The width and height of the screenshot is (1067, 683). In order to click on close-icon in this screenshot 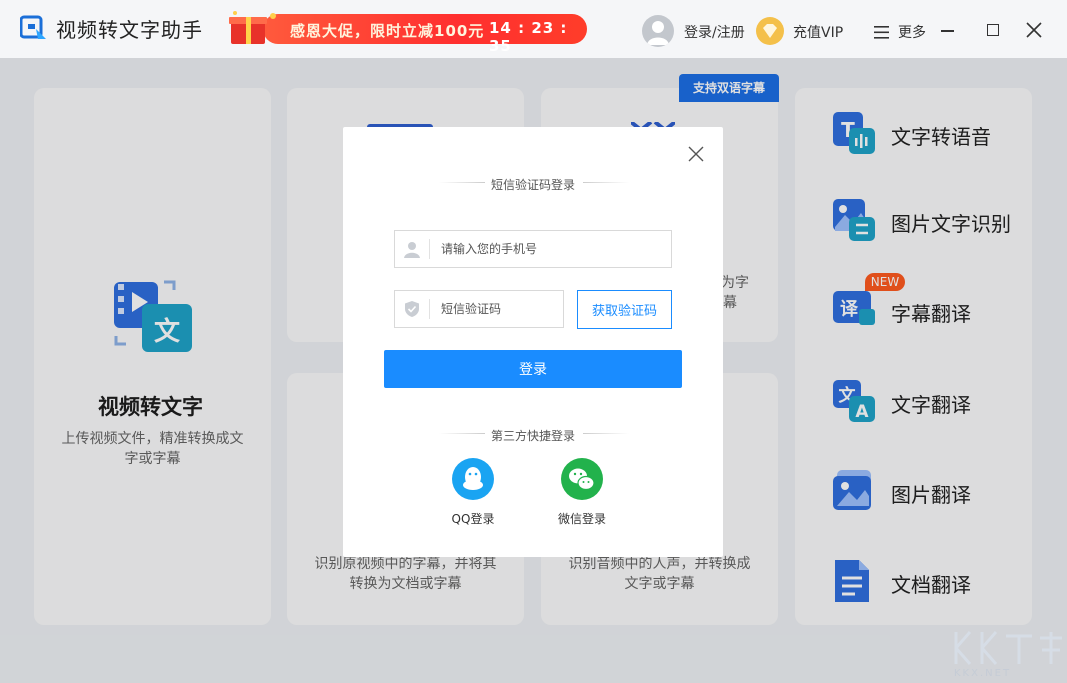, I will do `click(696, 154)`.